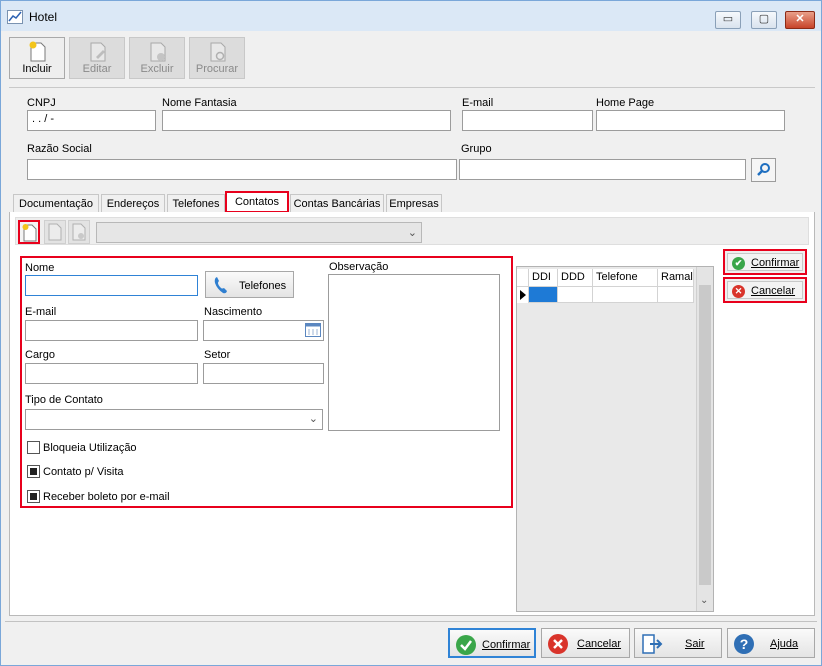 The width and height of the screenshot is (822, 666). Describe the element at coordinates (15, 17) in the screenshot. I see `chart-line-icon` at that location.